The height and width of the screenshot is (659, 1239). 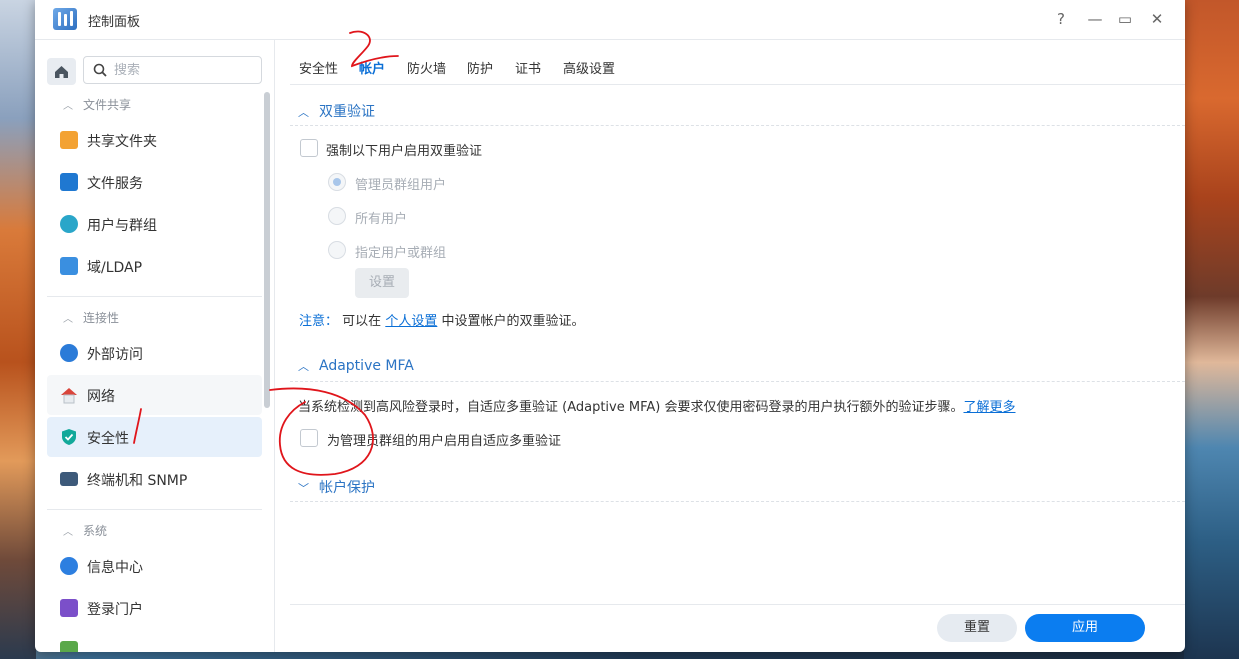 I want to click on tab-certificate: 证书, so click(x=528, y=67).